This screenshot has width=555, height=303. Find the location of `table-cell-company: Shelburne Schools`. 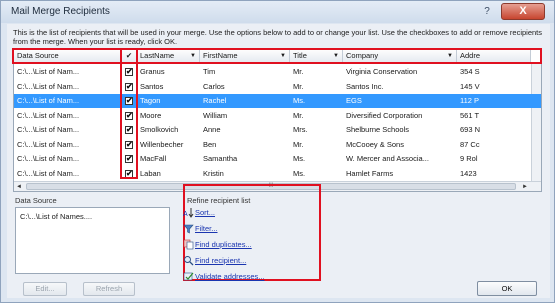

table-cell-company: Shelburne Schools is located at coordinates (377, 129).